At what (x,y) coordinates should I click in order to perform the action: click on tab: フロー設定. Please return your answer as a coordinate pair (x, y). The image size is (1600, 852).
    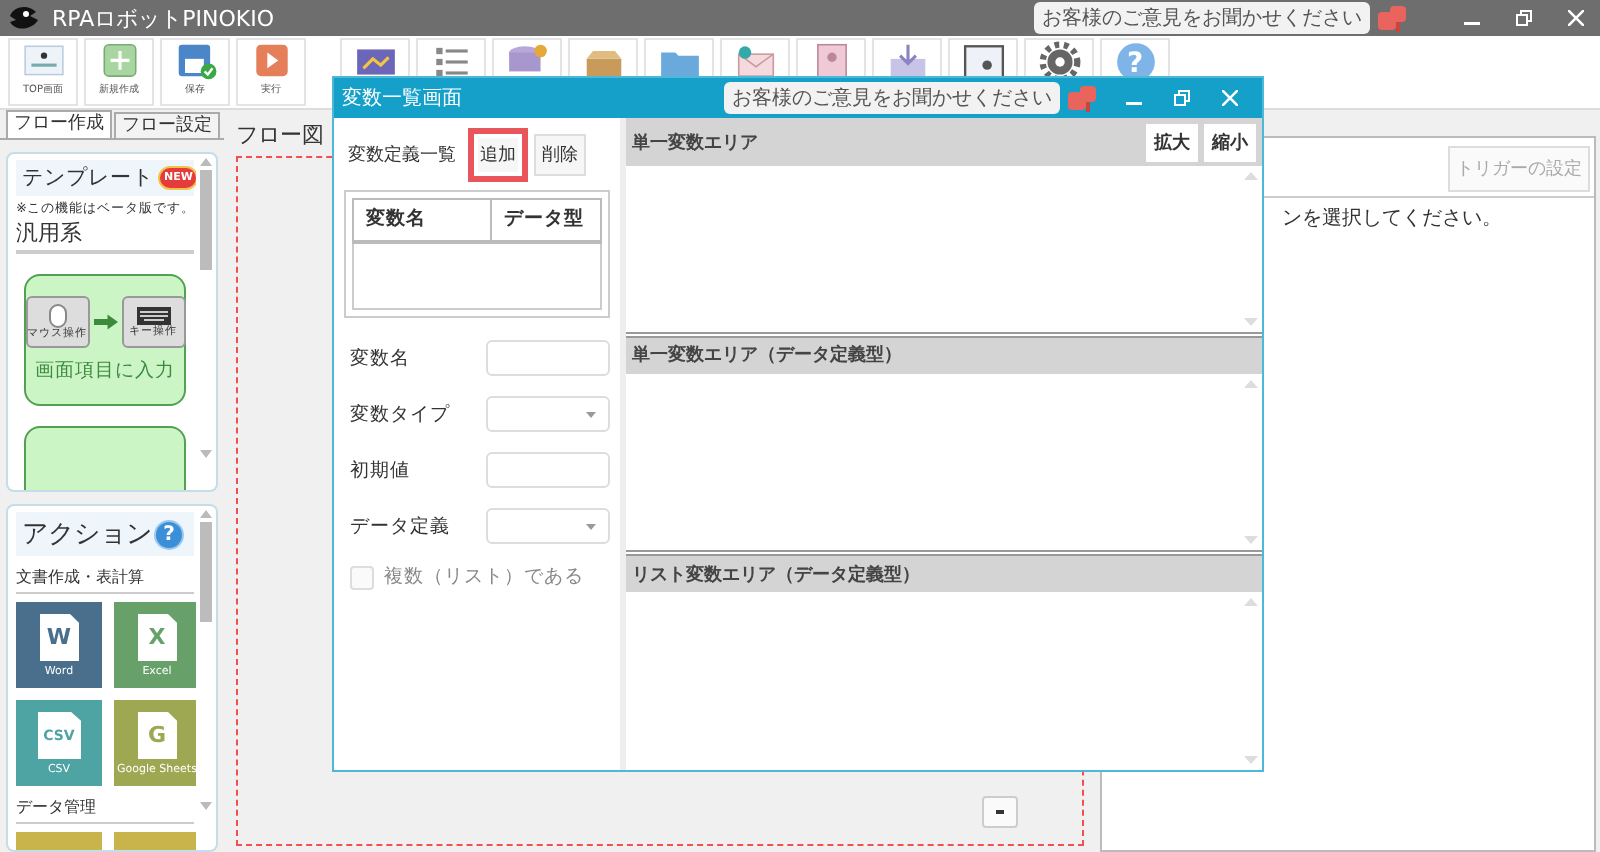
    Looking at the image, I should click on (167, 125).